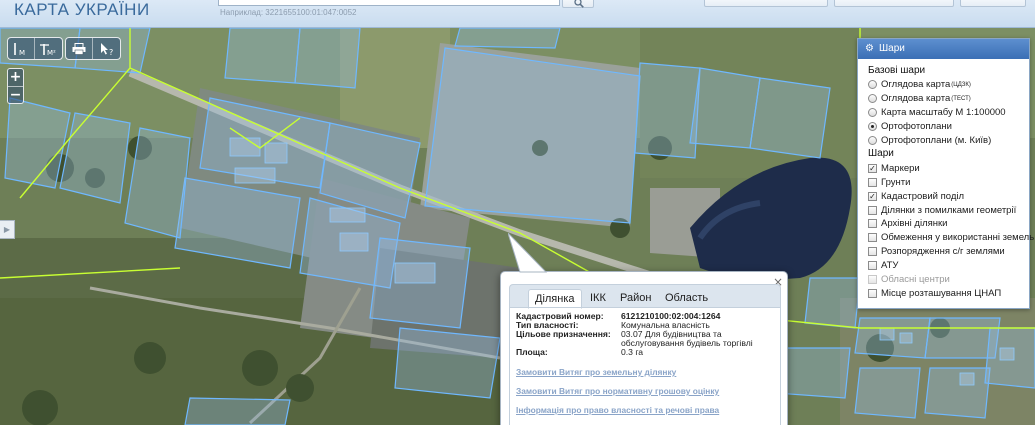 This screenshot has width=1035, height=425. I want to click on zoom-out-button: −, so click(15, 94).